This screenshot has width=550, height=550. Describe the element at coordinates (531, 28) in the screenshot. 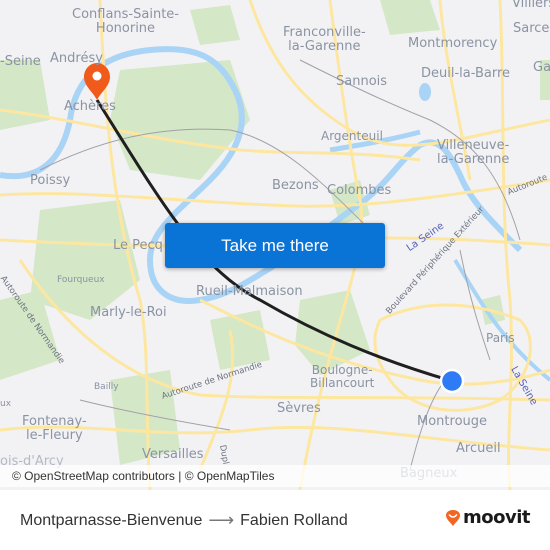

I see `place-label: Sarce` at that location.